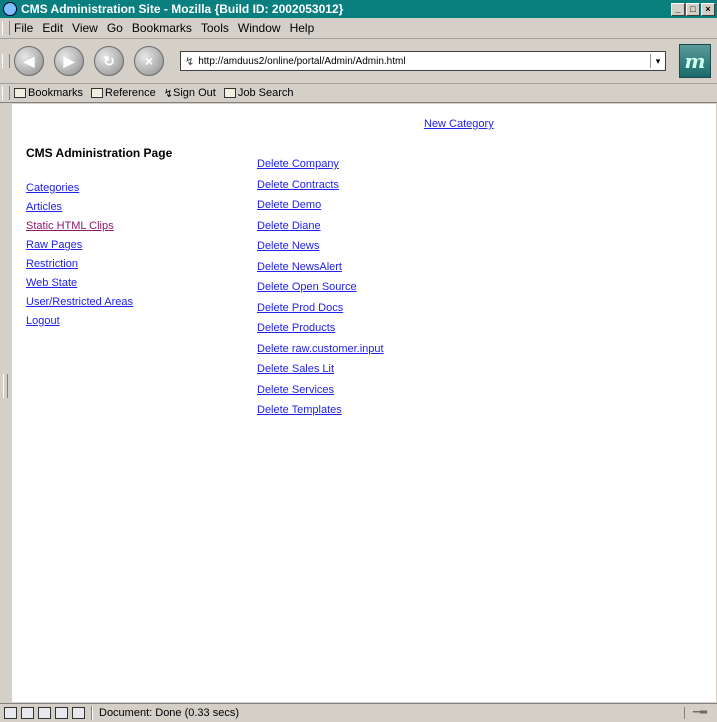 Image resolution: width=717 pixels, height=722 pixels. I want to click on menubar-grip-icon, so click(6, 28).